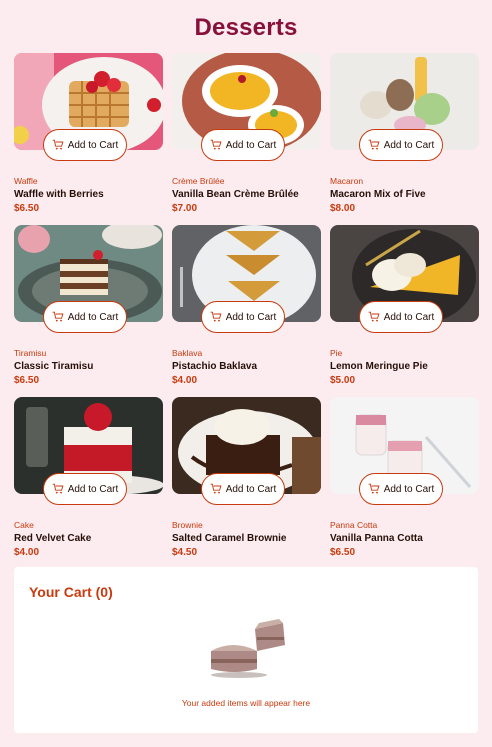 This screenshot has width=492, height=747. Describe the element at coordinates (336, 353) in the screenshot. I see `product-category: Pie` at that location.